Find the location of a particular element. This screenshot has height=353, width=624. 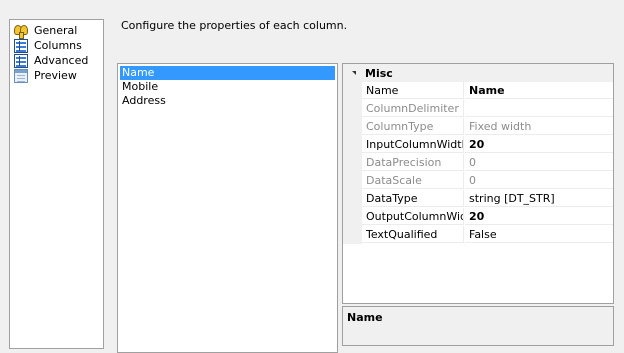

property-row-dataprecision: DataPrecision 0 is located at coordinates (478, 163).